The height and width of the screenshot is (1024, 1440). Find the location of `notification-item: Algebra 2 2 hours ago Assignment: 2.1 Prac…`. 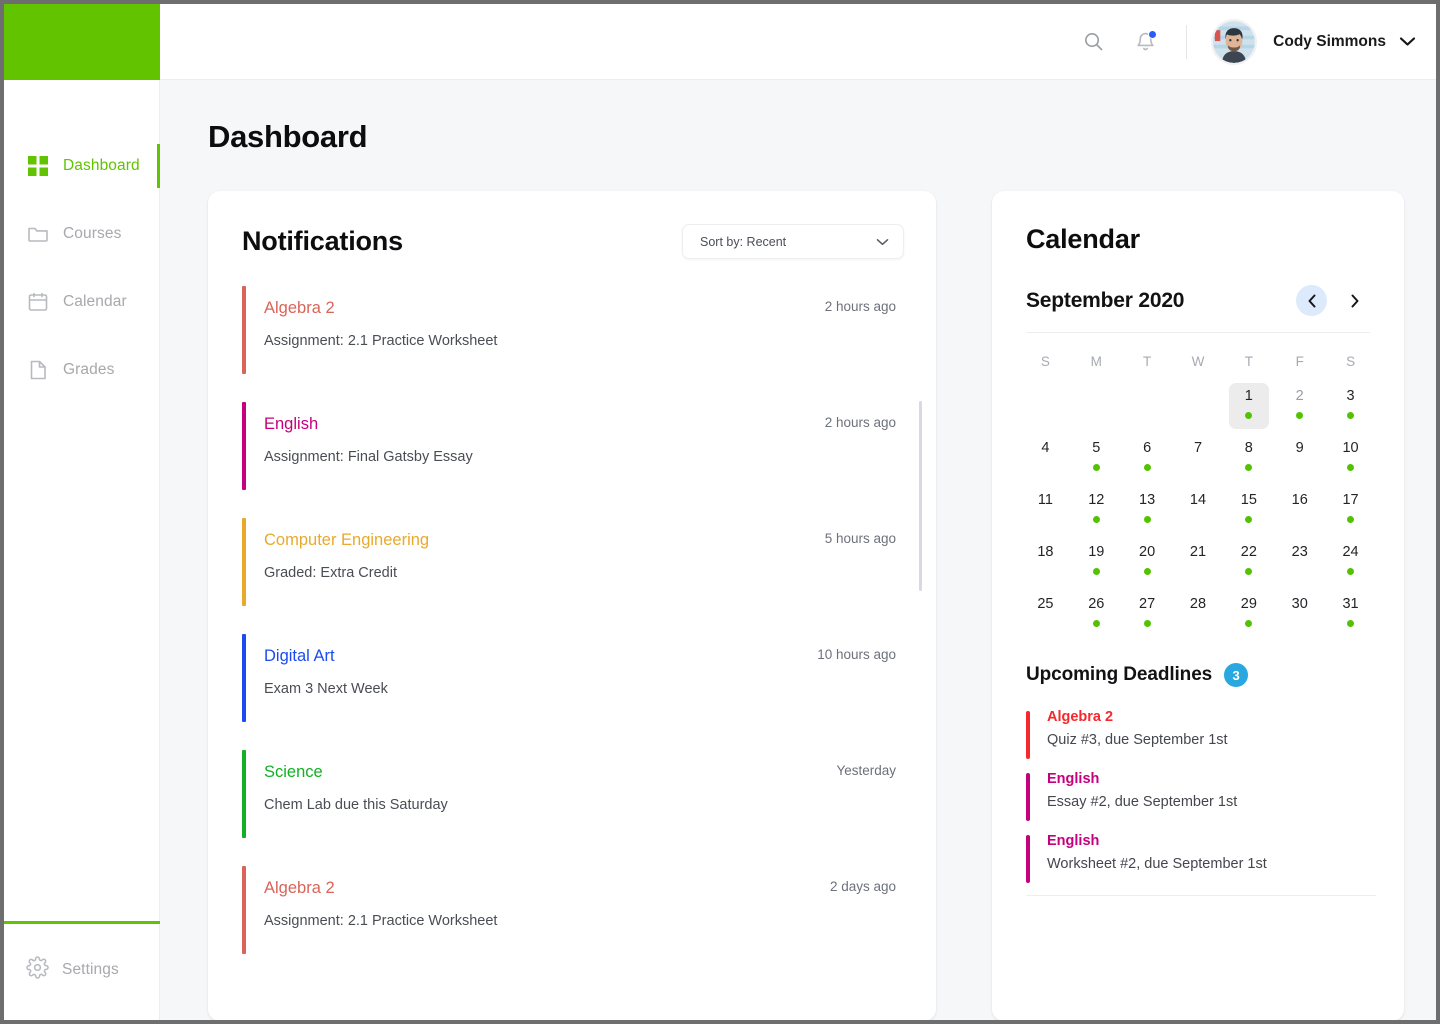

notification-item: Algebra 2 2 hours ago Assignment: 2.1 Prac… is located at coordinates (569, 335).